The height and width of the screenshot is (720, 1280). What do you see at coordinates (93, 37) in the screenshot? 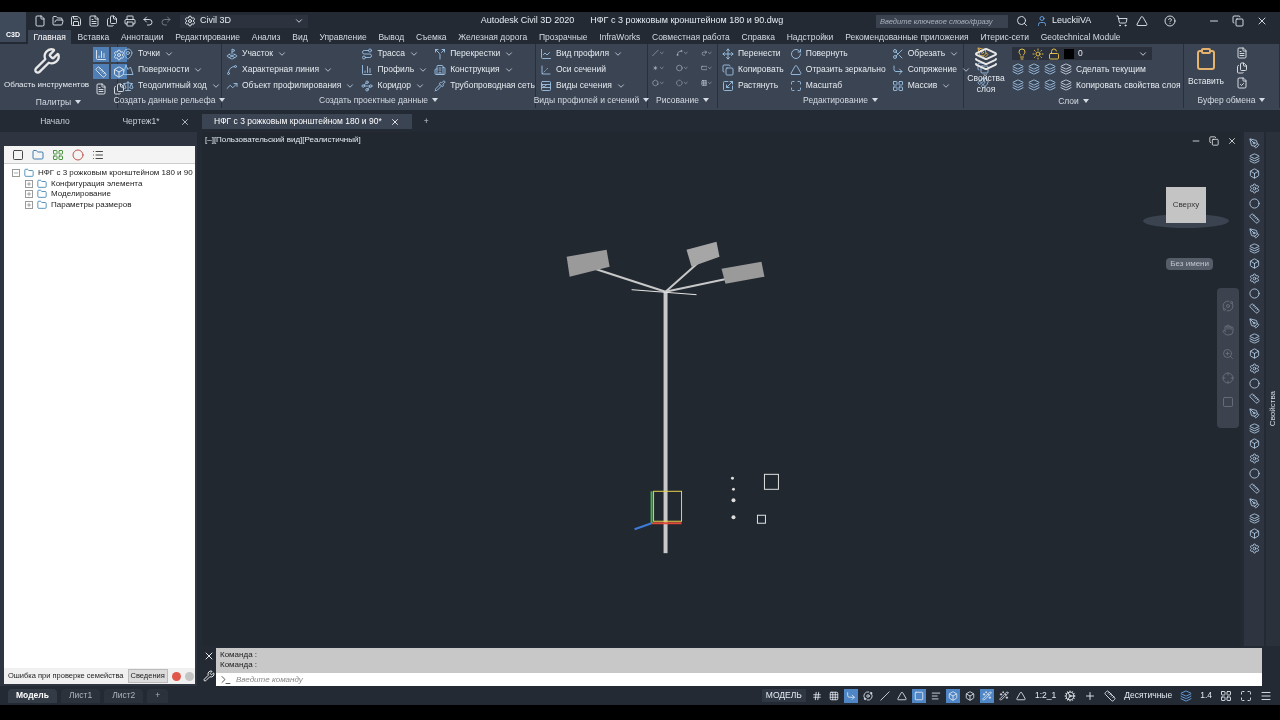
I see `ribbon-tab: Вставка` at bounding box center [93, 37].